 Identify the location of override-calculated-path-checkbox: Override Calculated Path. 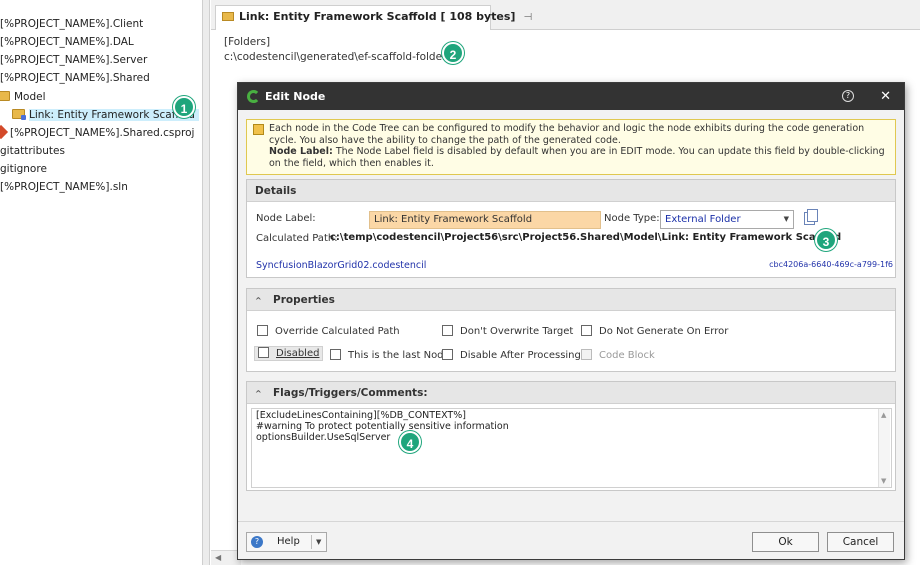
(328, 333).